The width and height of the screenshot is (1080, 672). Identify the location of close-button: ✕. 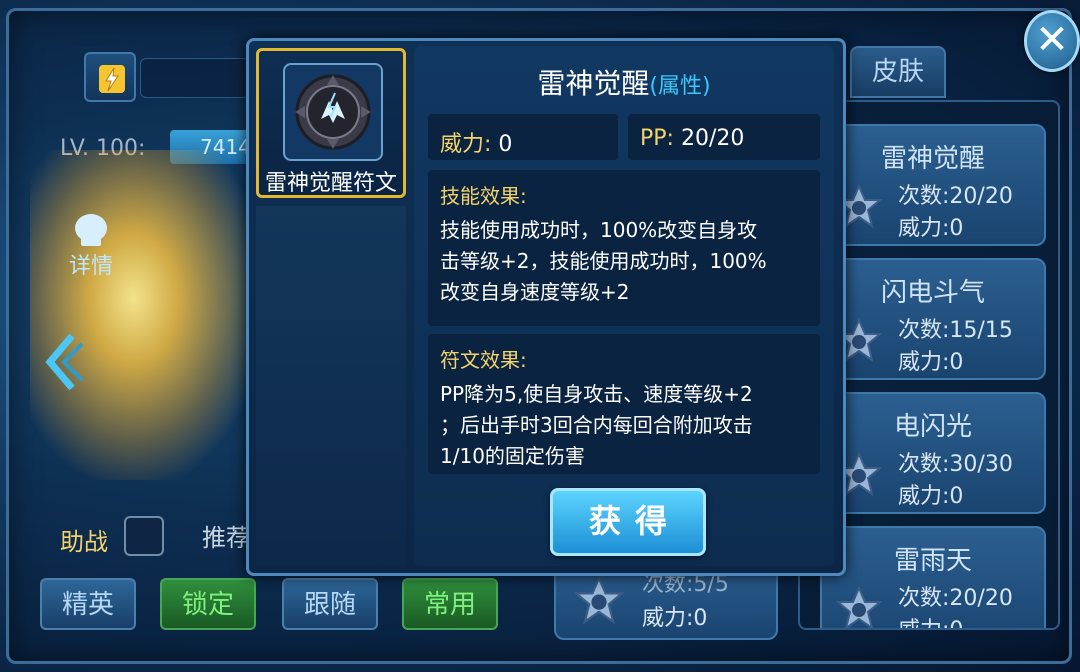
(1052, 41).